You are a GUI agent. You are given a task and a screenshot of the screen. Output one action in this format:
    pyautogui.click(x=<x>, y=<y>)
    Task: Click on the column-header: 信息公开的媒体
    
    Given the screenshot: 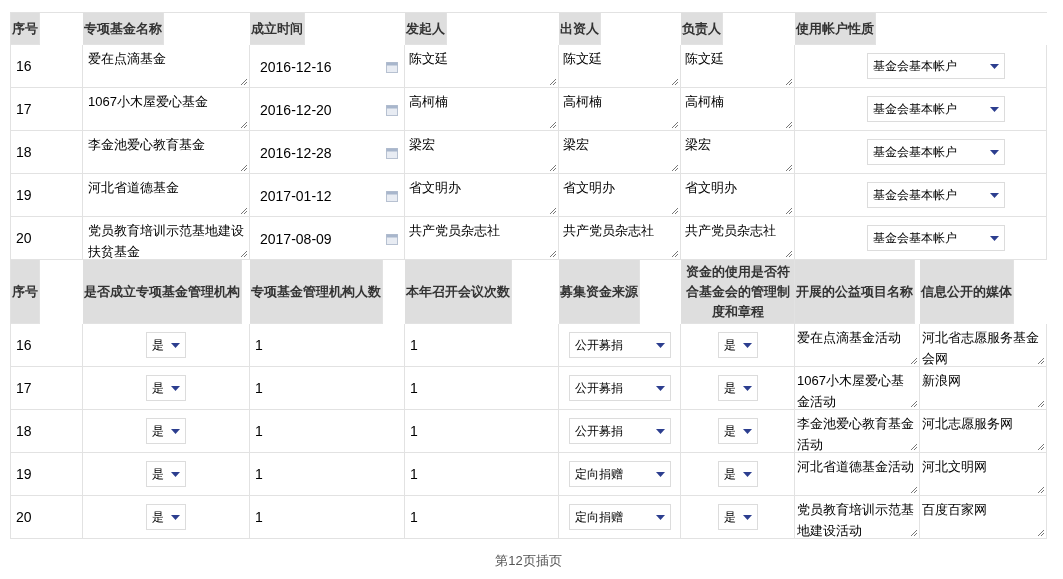 What is the action you would take?
    pyautogui.click(x=967, y=292)
    